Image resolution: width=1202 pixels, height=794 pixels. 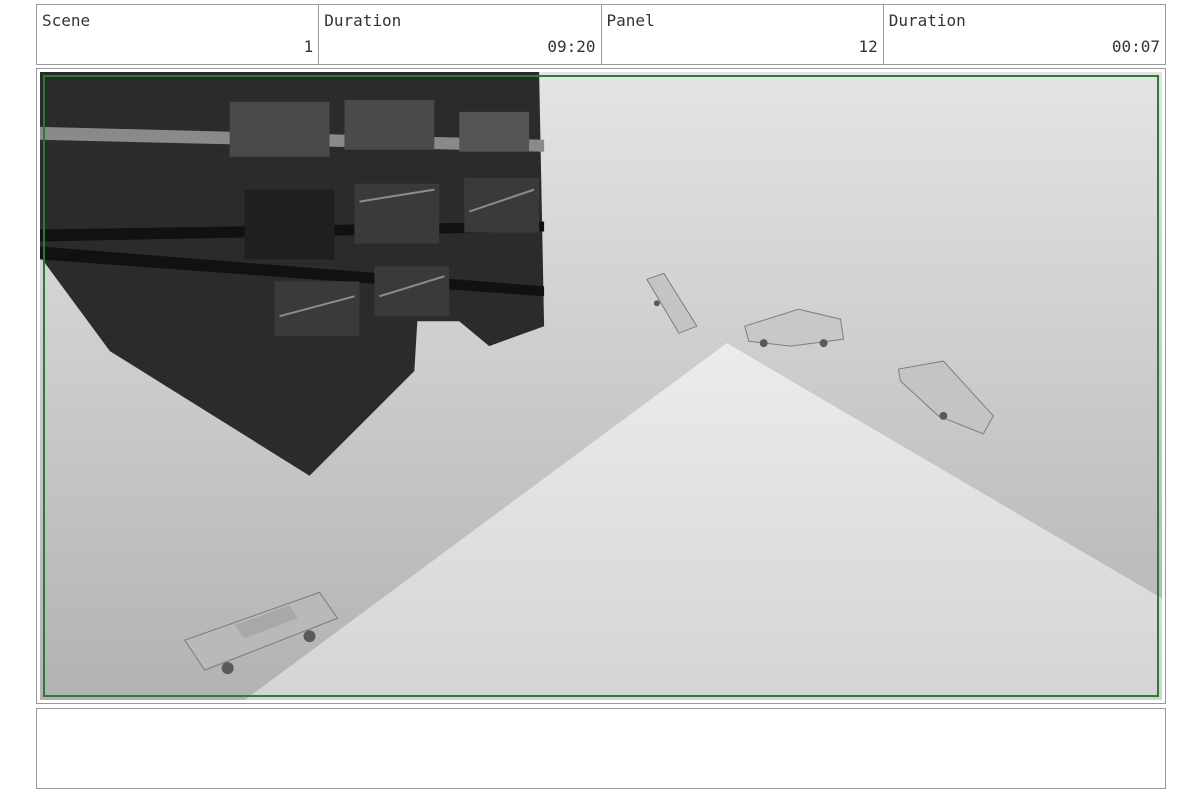 I want to click on scene-value: 1, so click(x=308, y=46).